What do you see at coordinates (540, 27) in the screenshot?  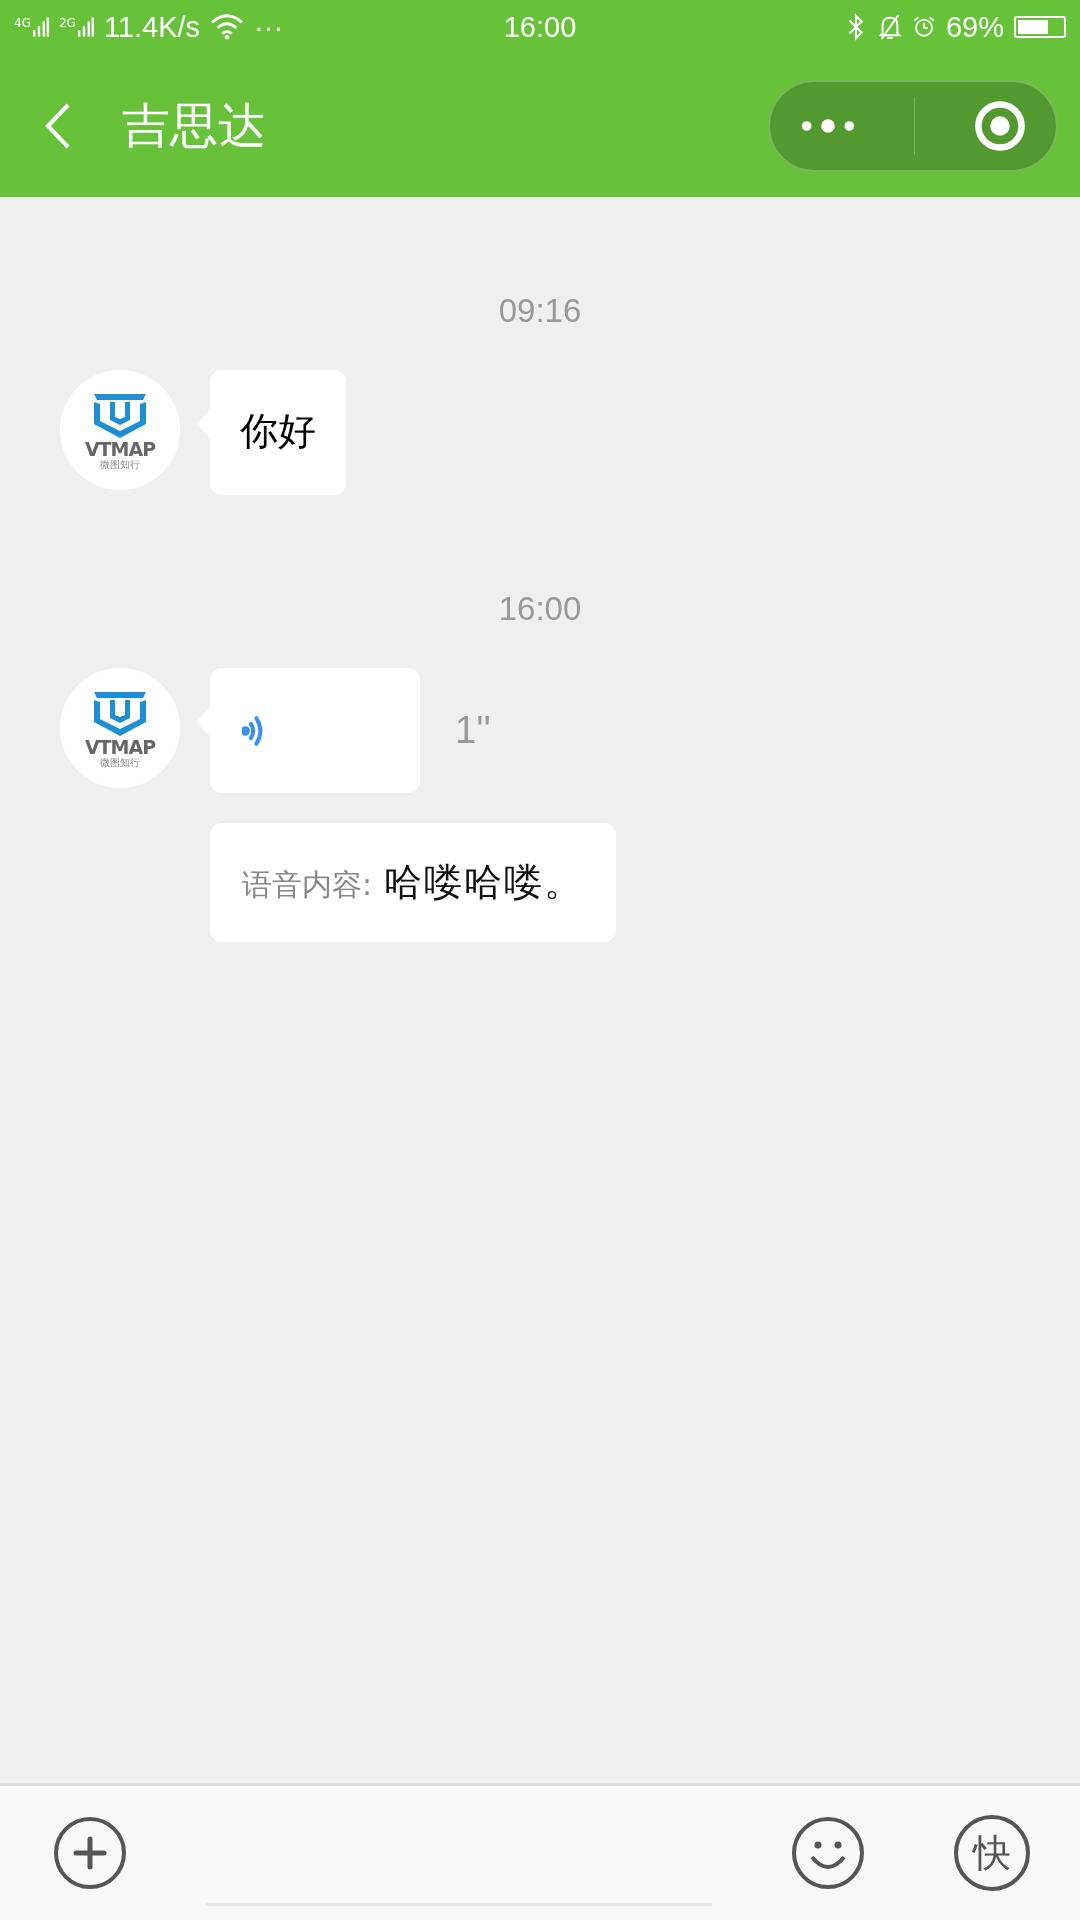 I see `status-time: 16:00` at bounding box center [540, 27].